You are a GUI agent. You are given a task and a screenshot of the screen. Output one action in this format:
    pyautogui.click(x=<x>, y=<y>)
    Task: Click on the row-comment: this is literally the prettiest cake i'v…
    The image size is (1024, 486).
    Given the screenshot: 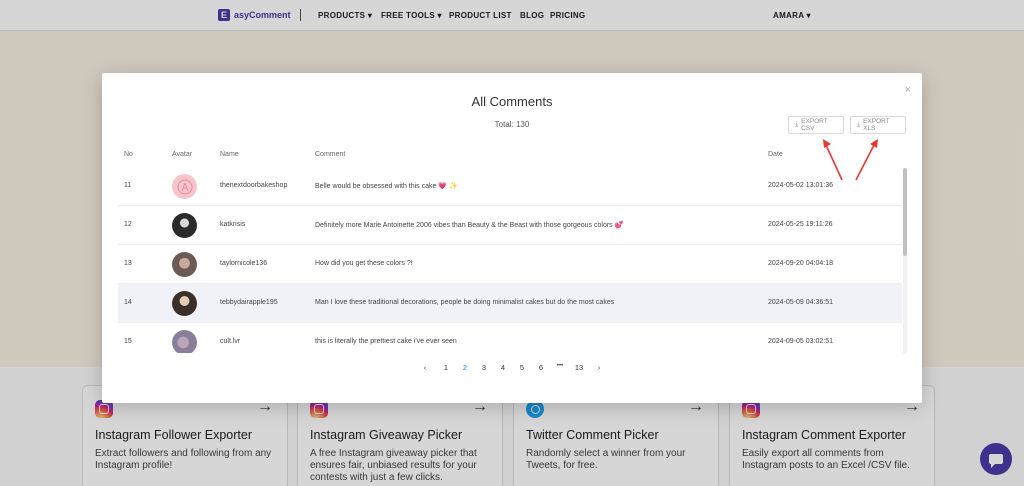 What is the action you would take?
    pyautogui.click(x=386, y=341)
    